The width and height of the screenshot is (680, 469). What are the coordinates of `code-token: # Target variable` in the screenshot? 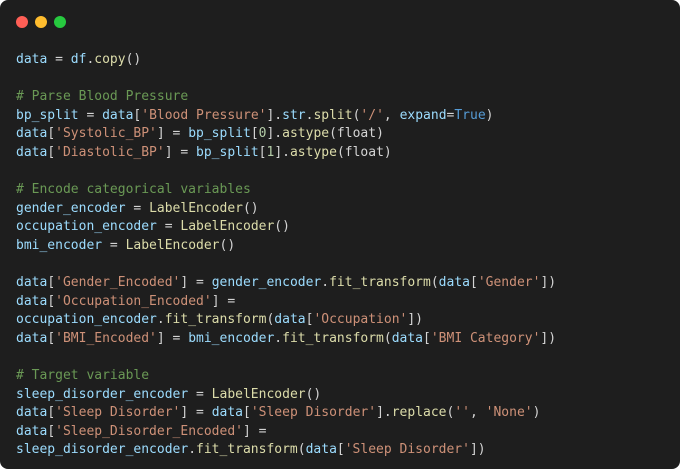 It's located at (83, 376).